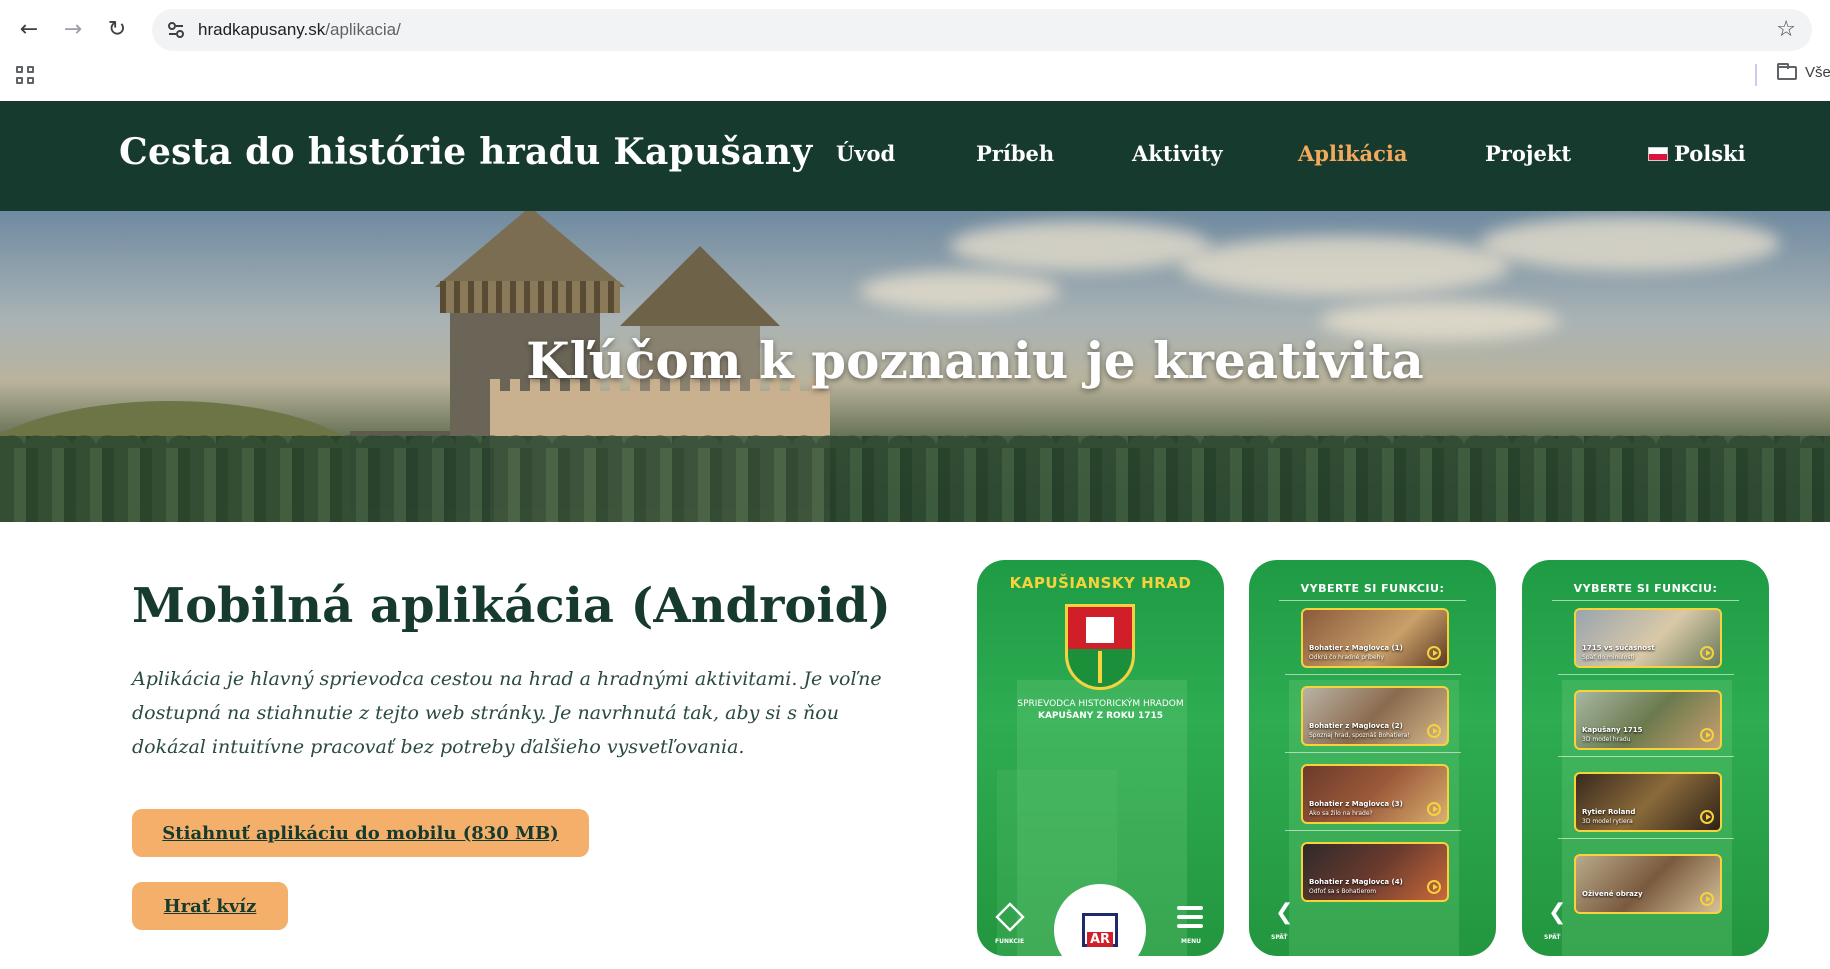 The height and width of the screenshot is (969, 1830). Describe the element at coordinates (1648, 720) in the screenshot. I see `function-card: Kapušany 1715 3D model hradu` at that location.